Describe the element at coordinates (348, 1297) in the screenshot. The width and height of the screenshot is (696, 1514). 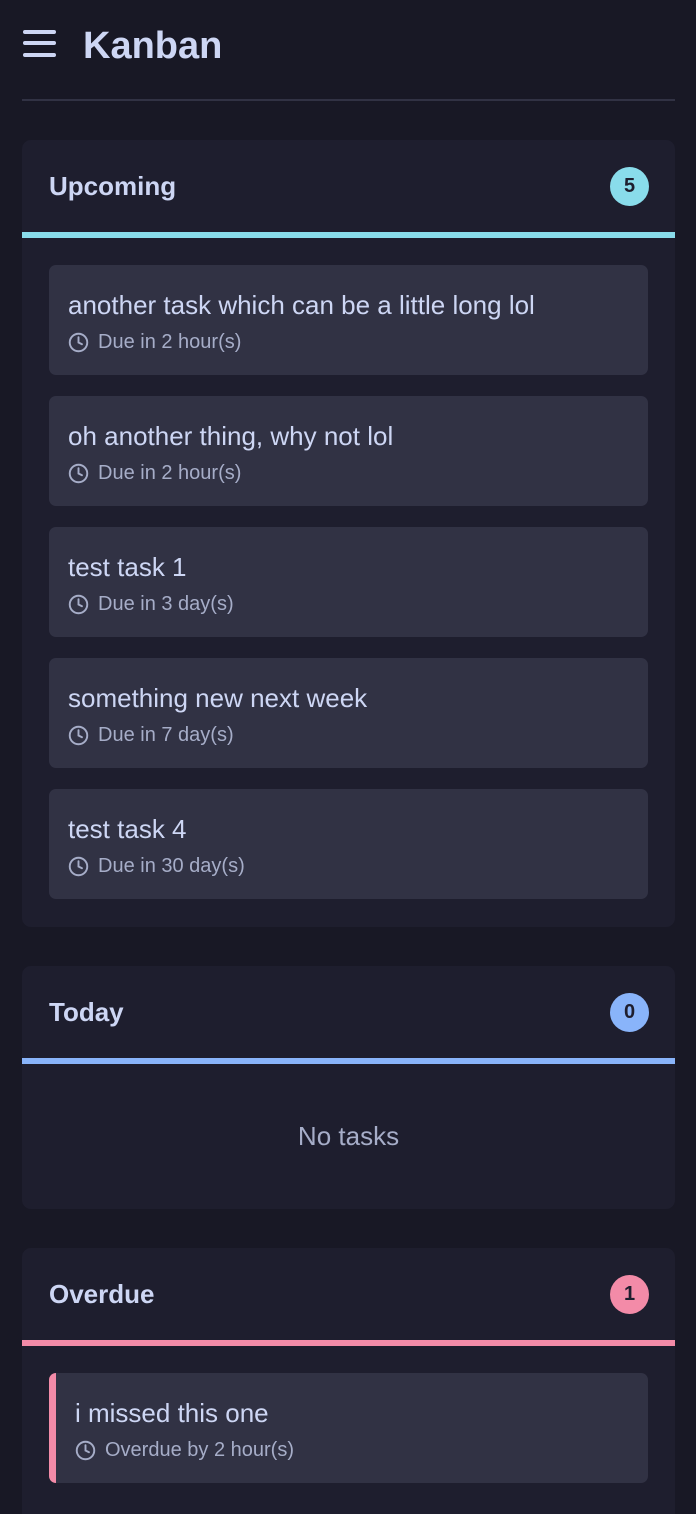
I see `column-header: Overdue 1` at that location.